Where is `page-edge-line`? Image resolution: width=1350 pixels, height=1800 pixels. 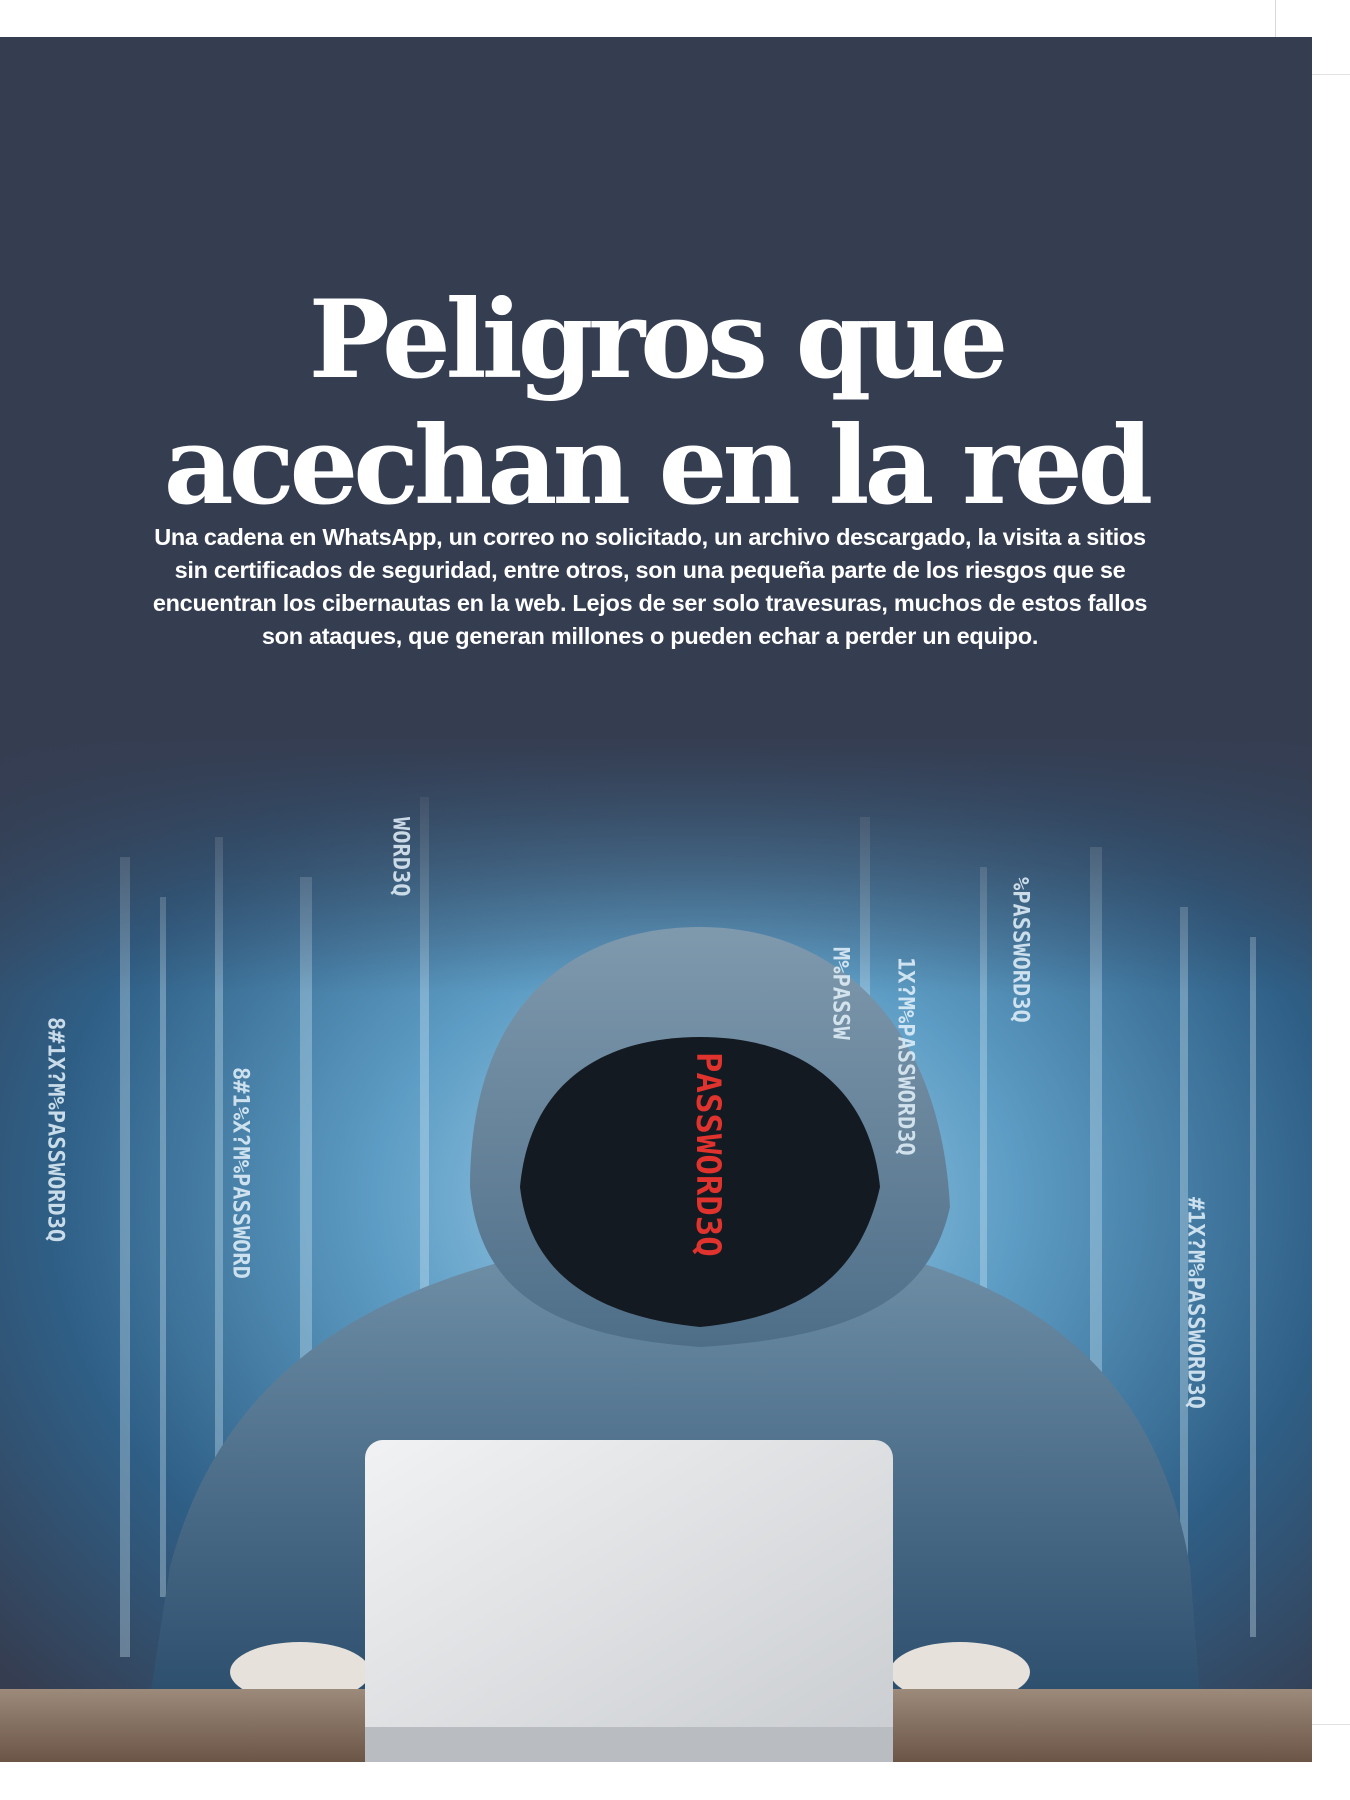 page-edge-line is located at coordinates (1275, 18).